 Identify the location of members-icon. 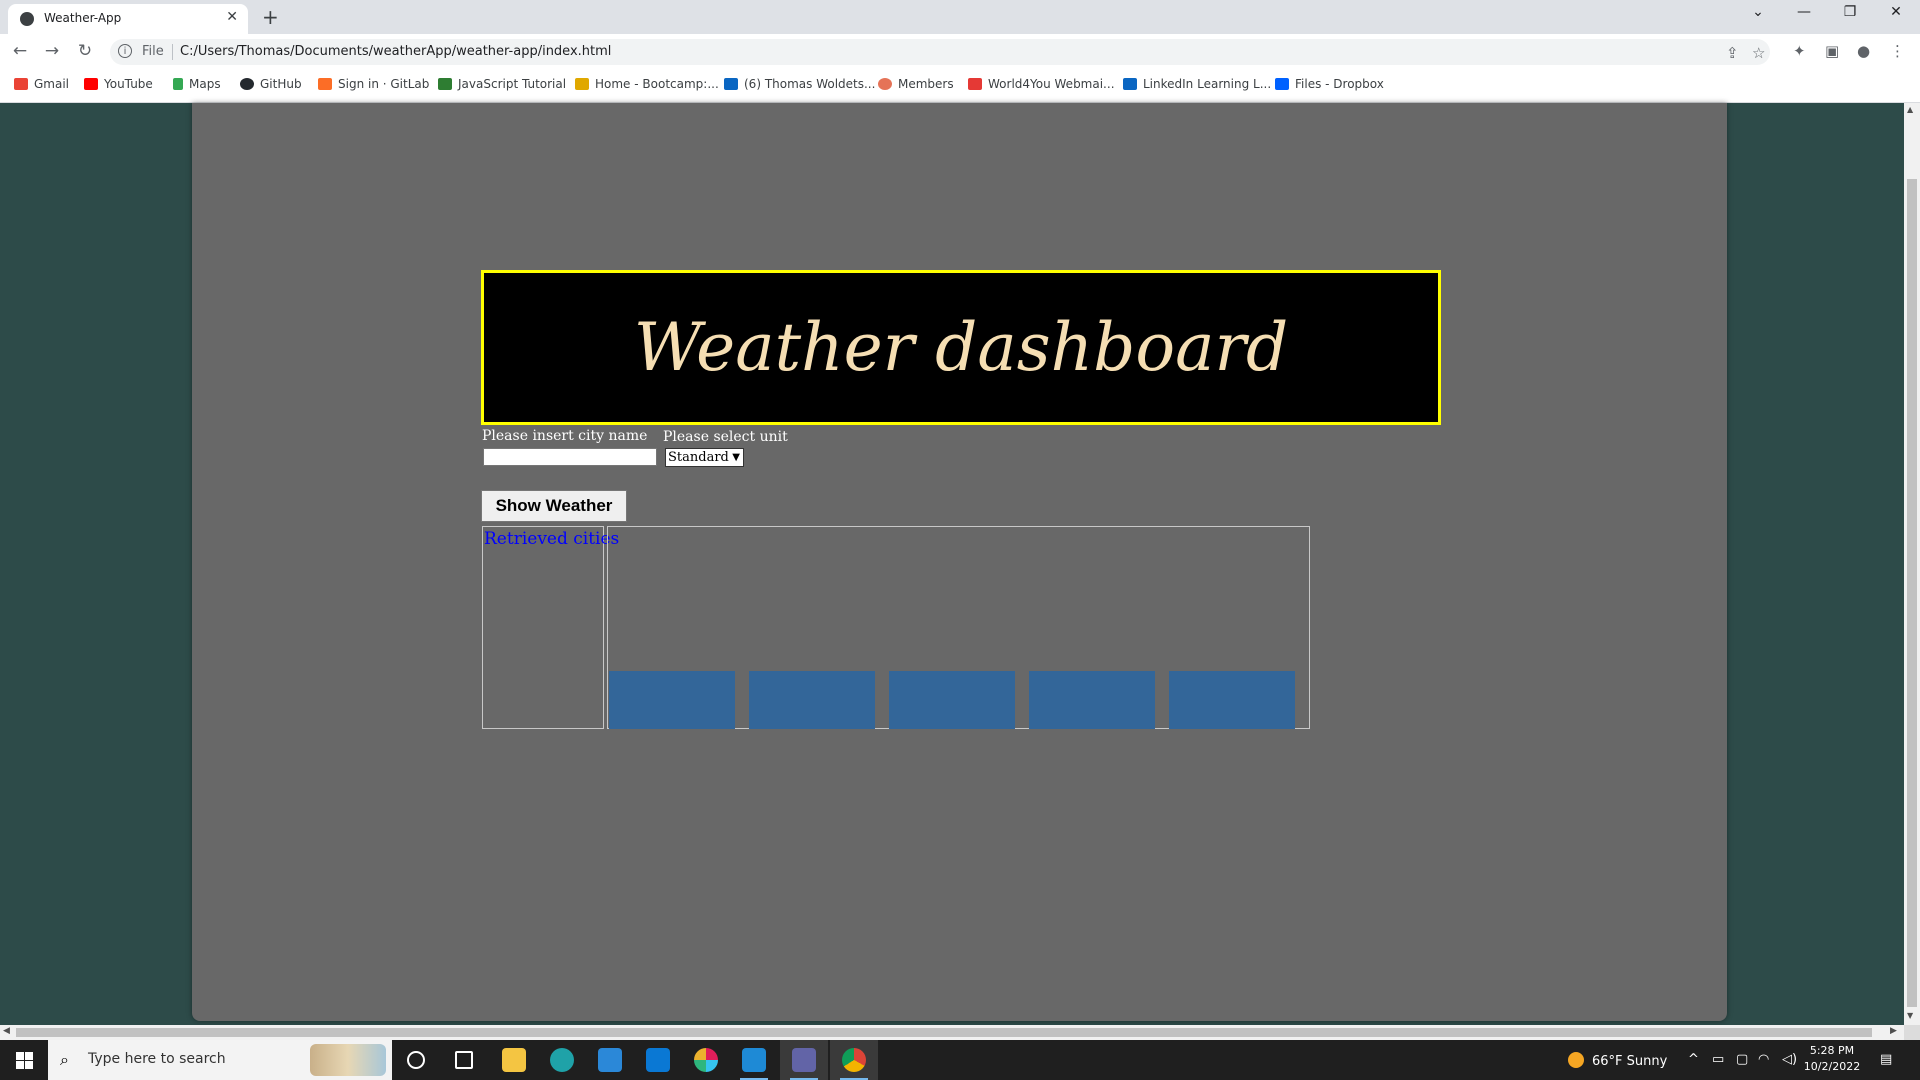
(885, 84).